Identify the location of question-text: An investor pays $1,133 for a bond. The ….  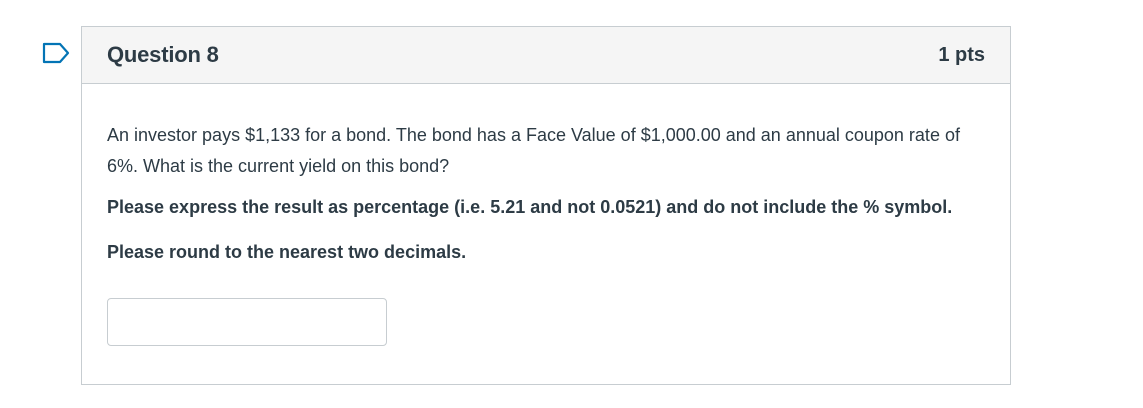
(533, 150).